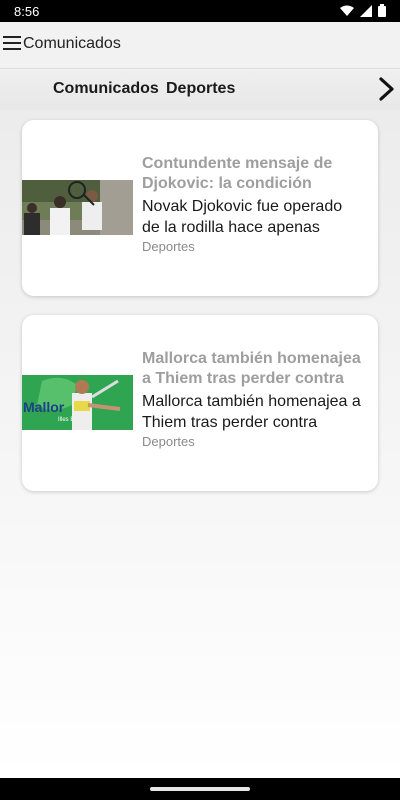  I want to click on app-title: Comunicados, so click(72, 43).